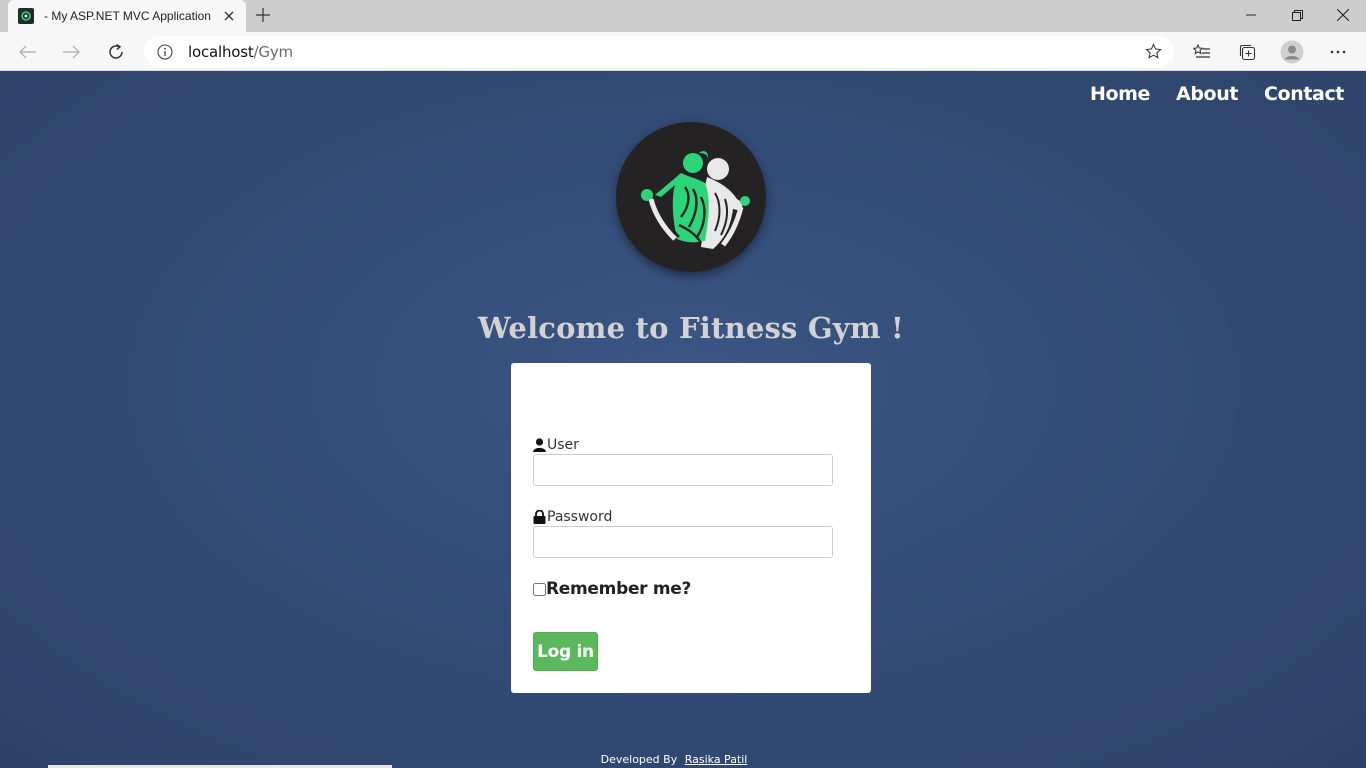 The image size is (1366, 768). Describe the element at coordinates (1251, 15) in the screenshot. I see `minimize-icon` at that location.